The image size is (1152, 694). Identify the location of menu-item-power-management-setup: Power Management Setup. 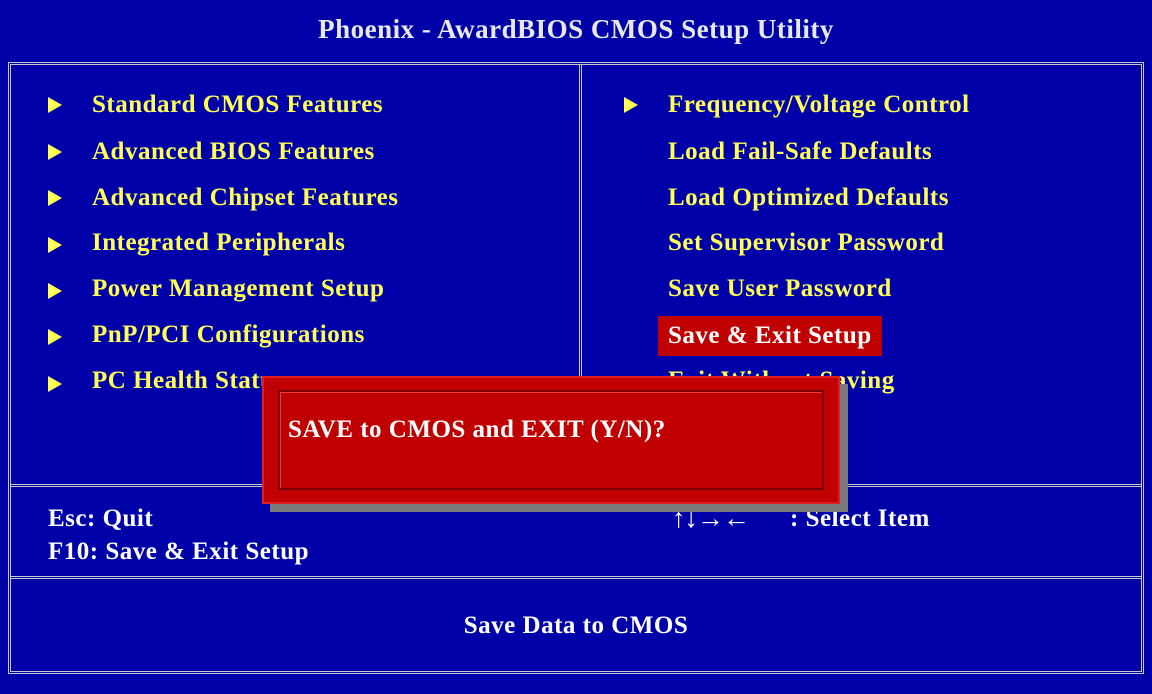
(238, 289).